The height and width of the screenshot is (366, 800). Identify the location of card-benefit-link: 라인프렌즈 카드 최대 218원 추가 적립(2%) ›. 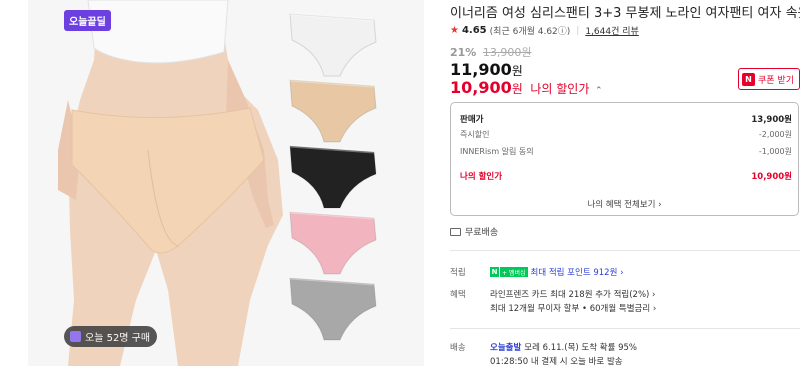
(572, 294).